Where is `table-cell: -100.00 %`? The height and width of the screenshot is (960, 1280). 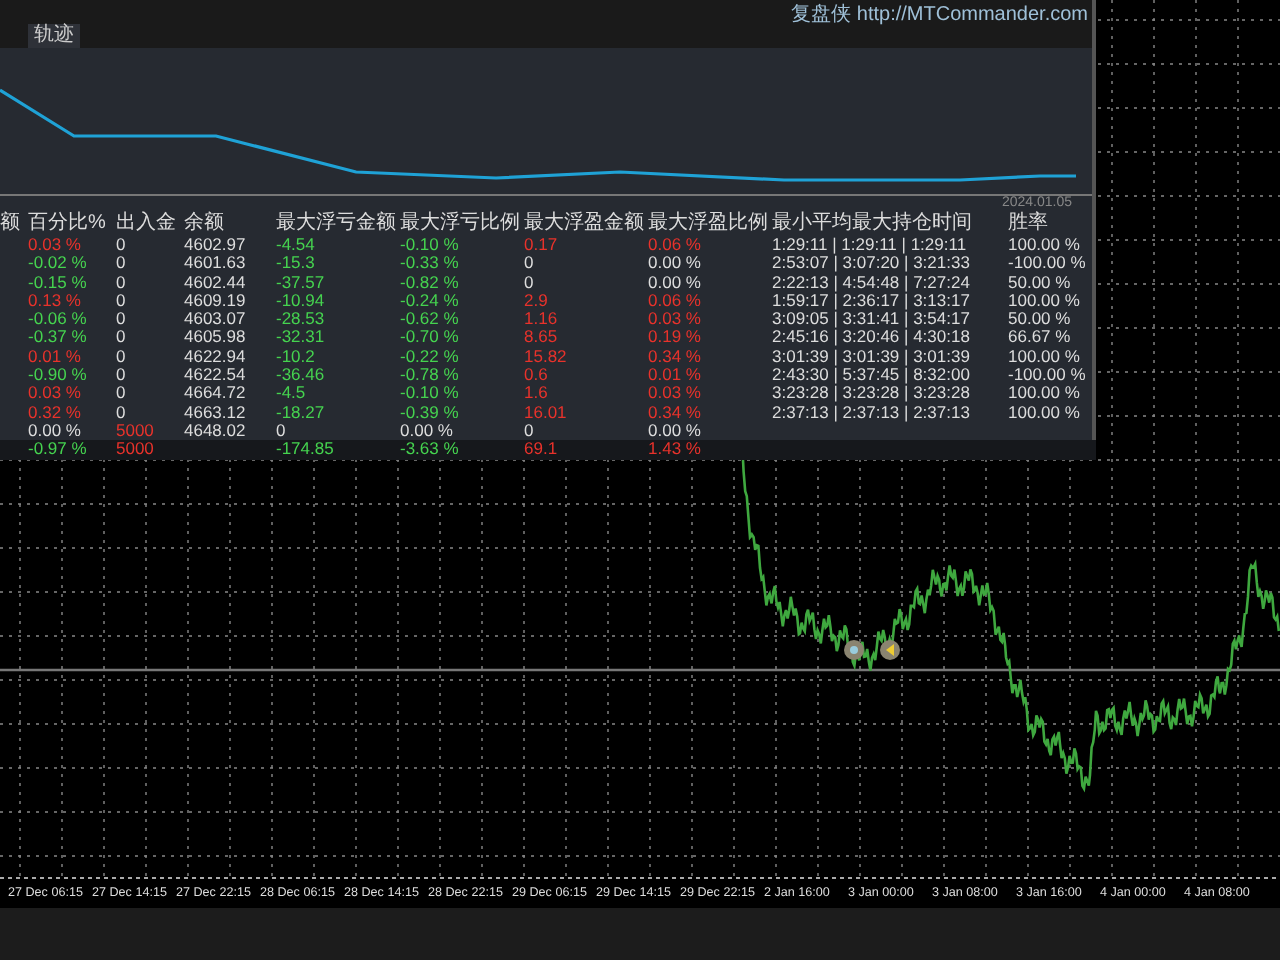 table-cell: -100.00 % is located at coordinates (1047, 262).